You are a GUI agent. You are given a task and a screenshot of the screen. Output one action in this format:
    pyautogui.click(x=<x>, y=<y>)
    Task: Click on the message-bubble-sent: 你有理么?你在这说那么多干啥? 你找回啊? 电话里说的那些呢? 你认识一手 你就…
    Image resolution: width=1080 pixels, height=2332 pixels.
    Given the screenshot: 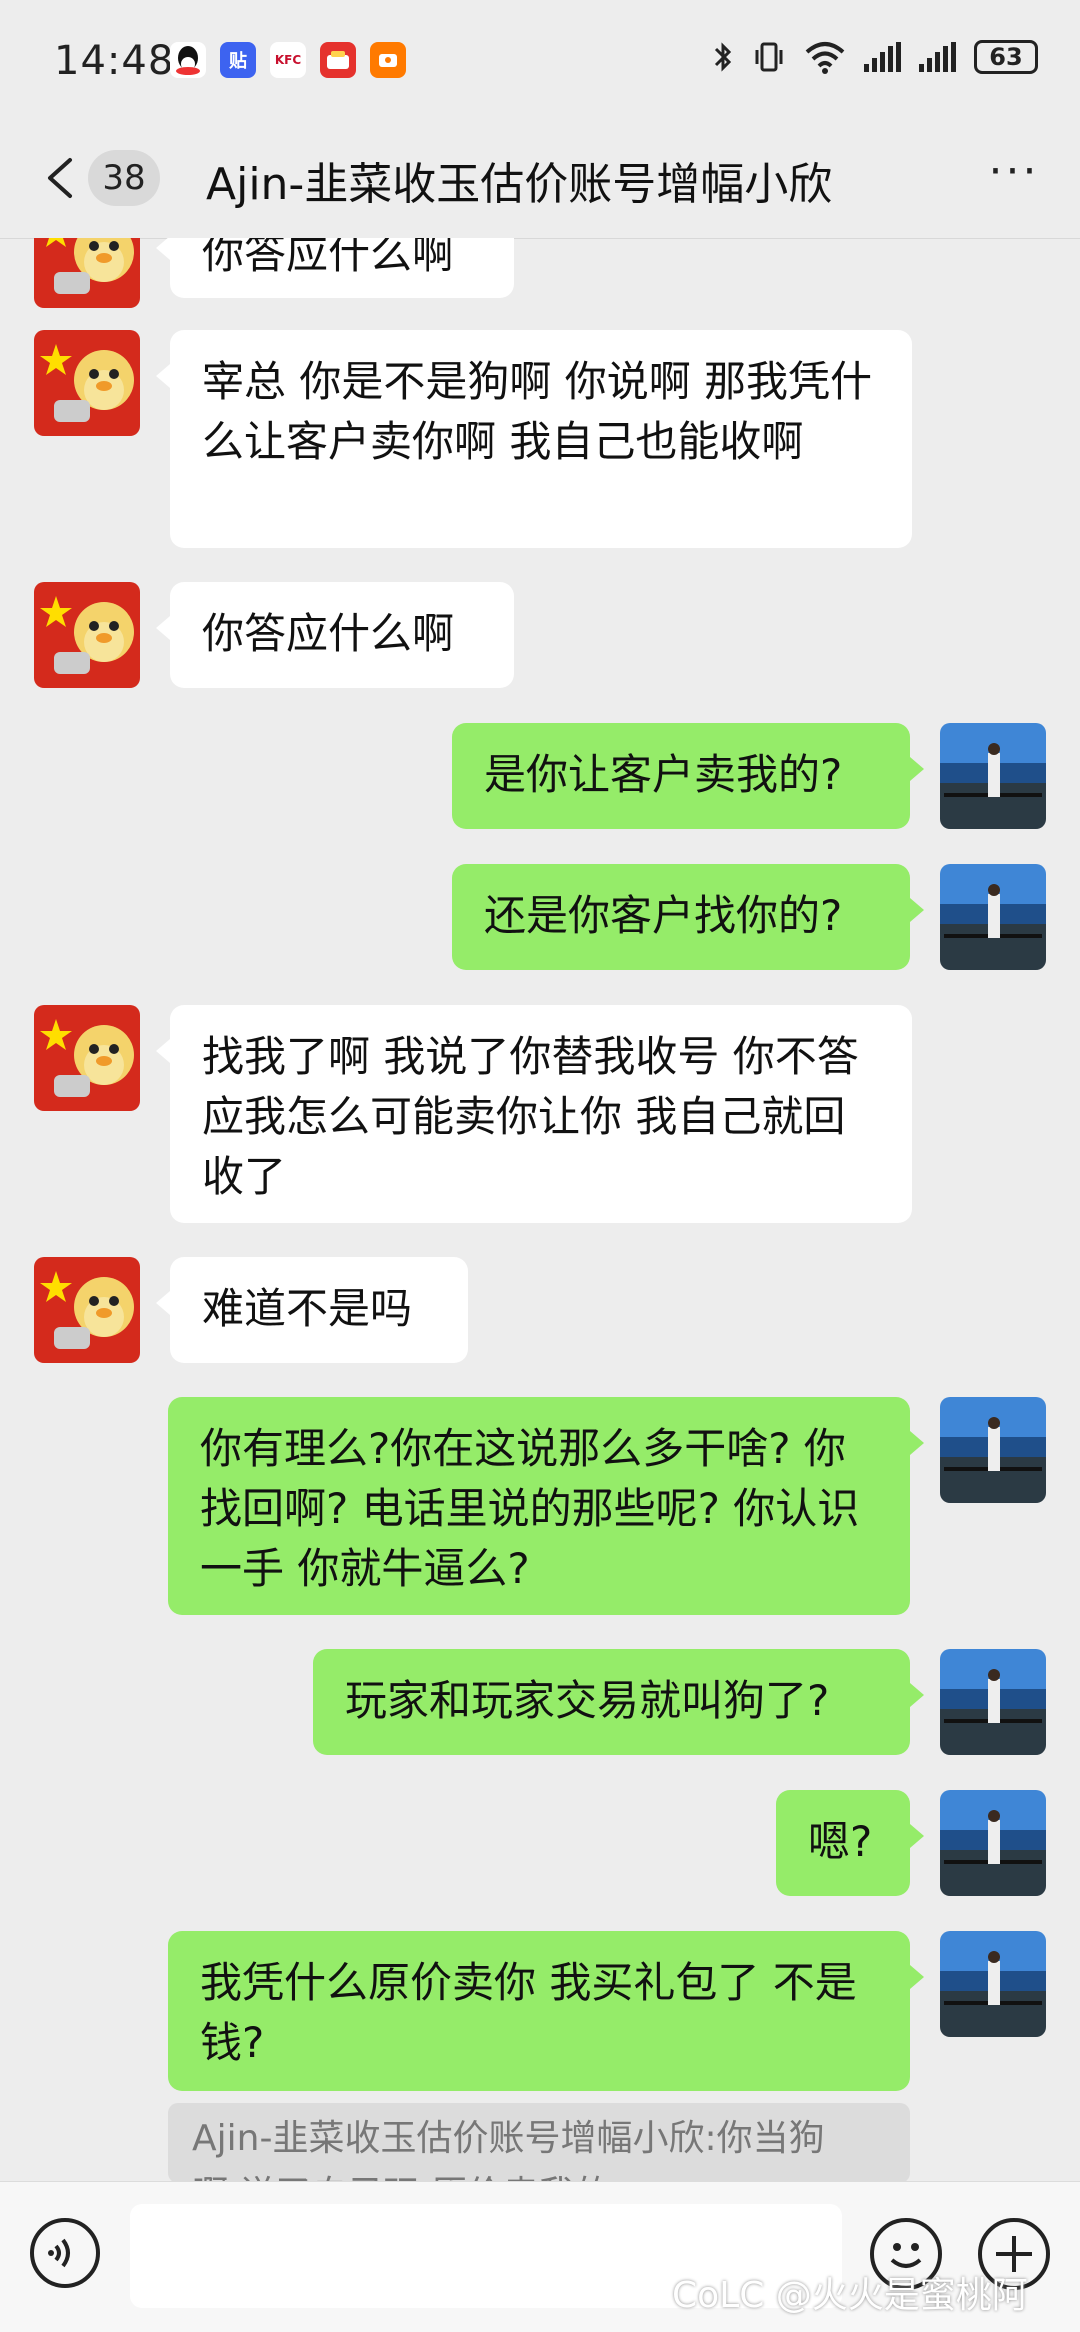 What is the action you would take?
    pyautogui.click(x=546, y=1506)
    